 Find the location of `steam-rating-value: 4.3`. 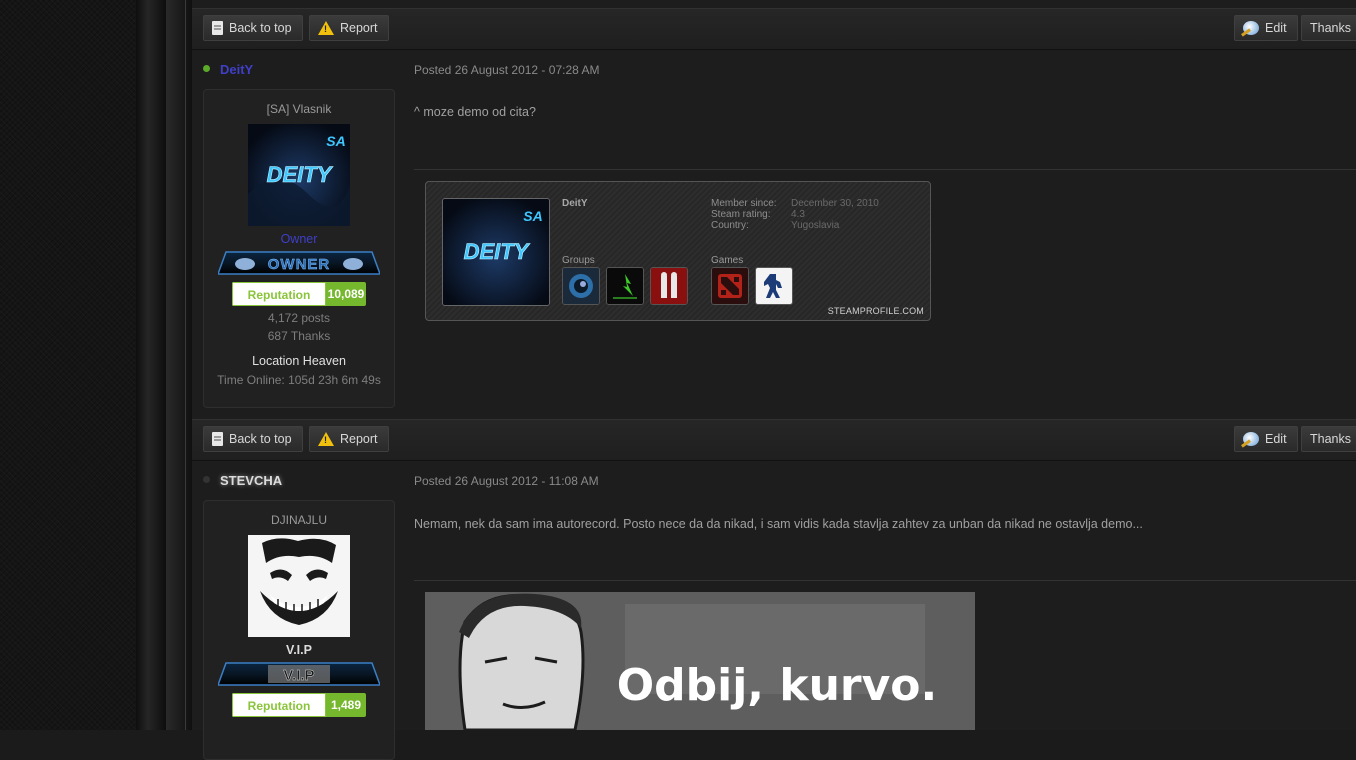

steam-rating-value: 4.3 is located at coordinates (798, 214).